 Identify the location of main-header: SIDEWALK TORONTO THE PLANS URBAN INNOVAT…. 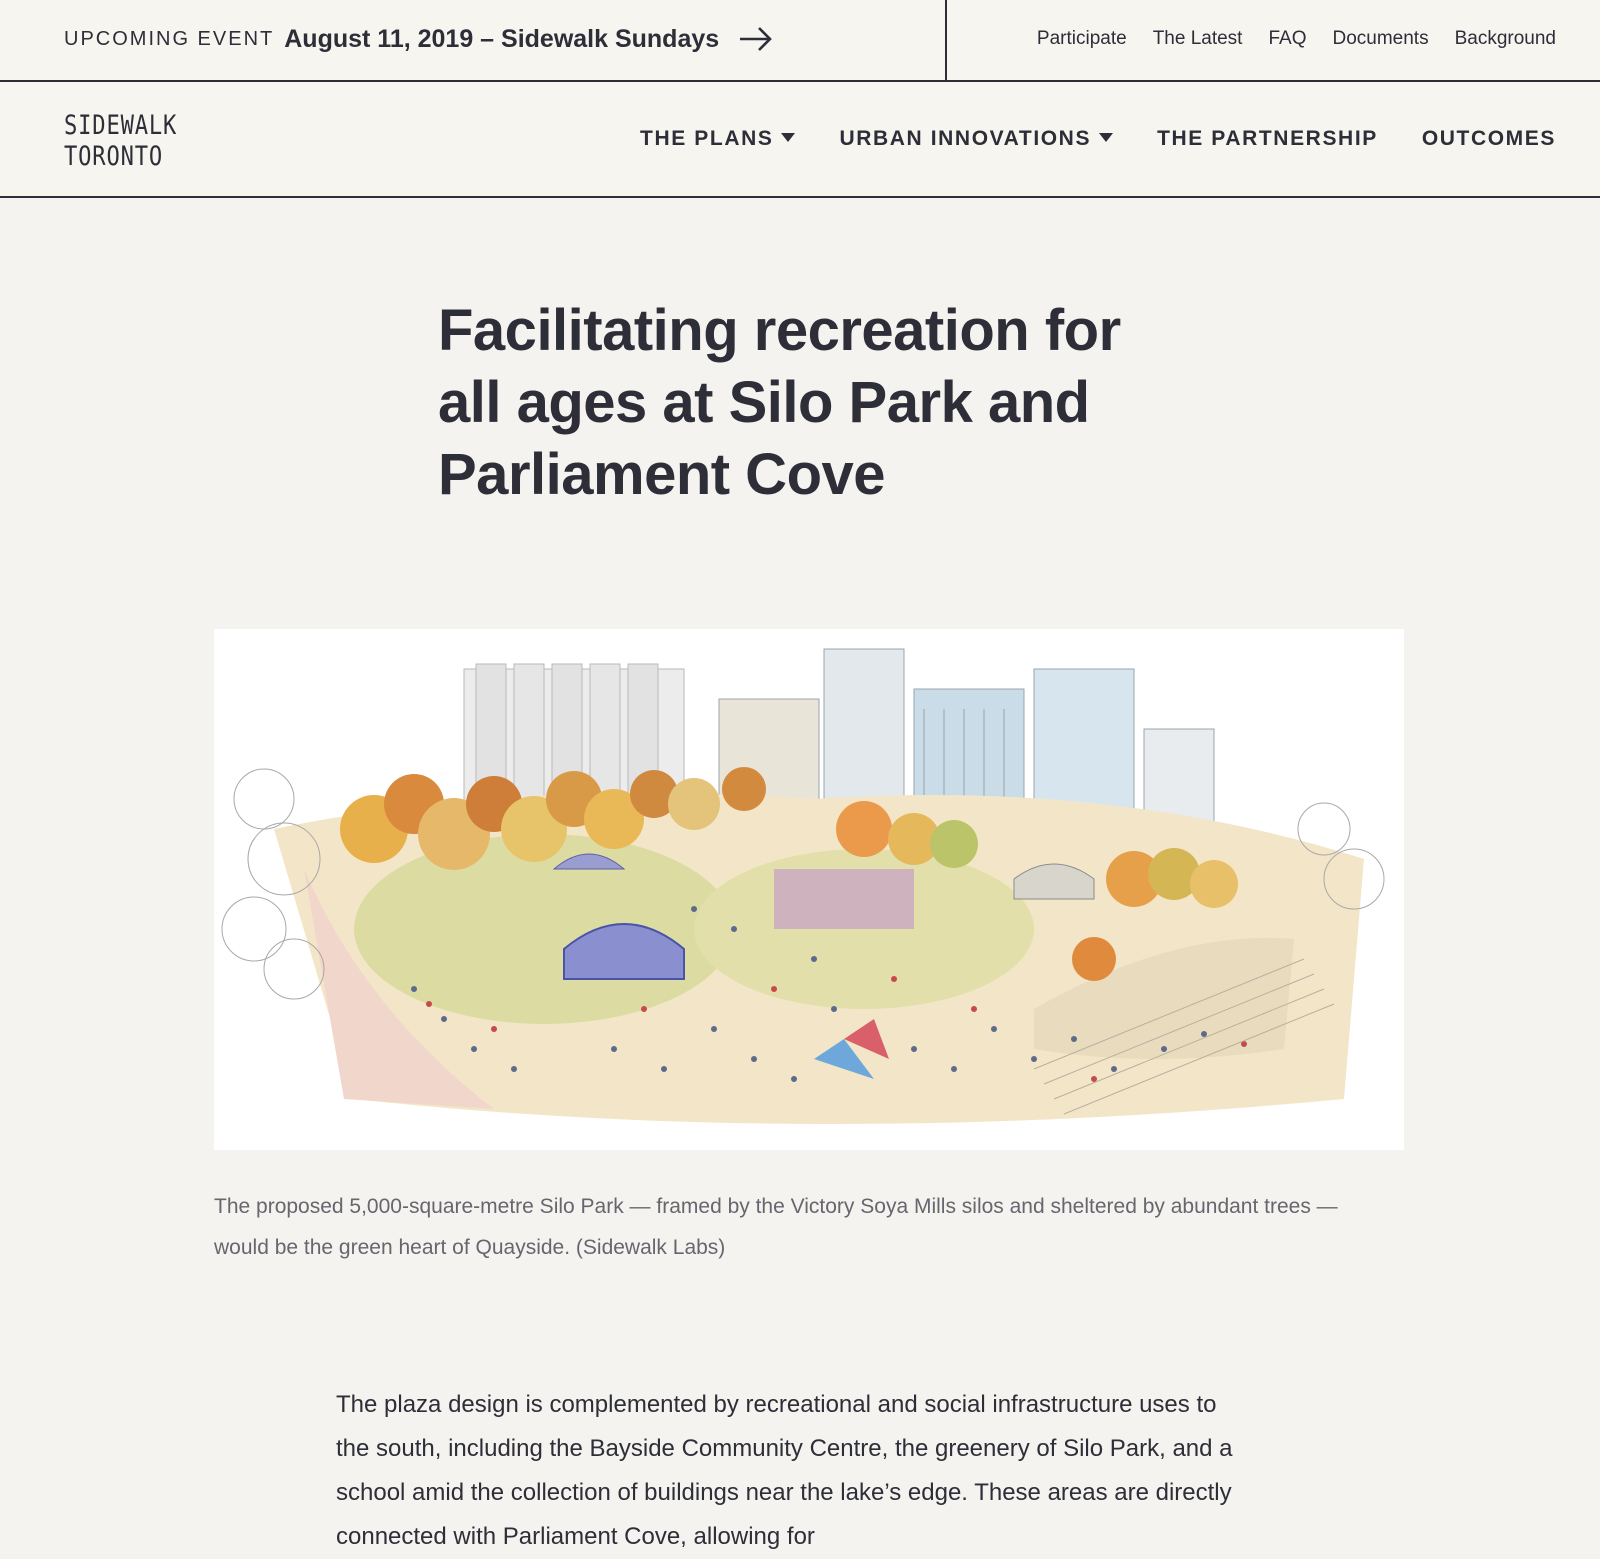
(800, 140).